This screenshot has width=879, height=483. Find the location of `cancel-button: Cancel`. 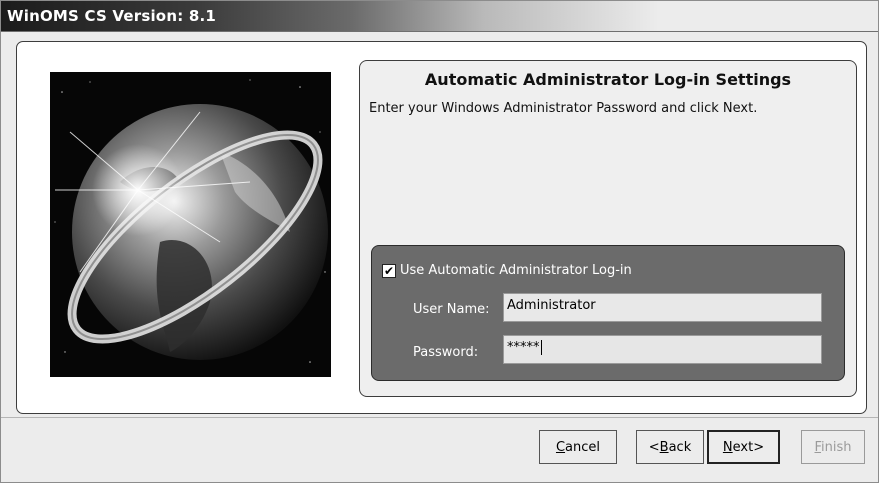

cancel-button: Cancel is located at coordinates (578, 447).